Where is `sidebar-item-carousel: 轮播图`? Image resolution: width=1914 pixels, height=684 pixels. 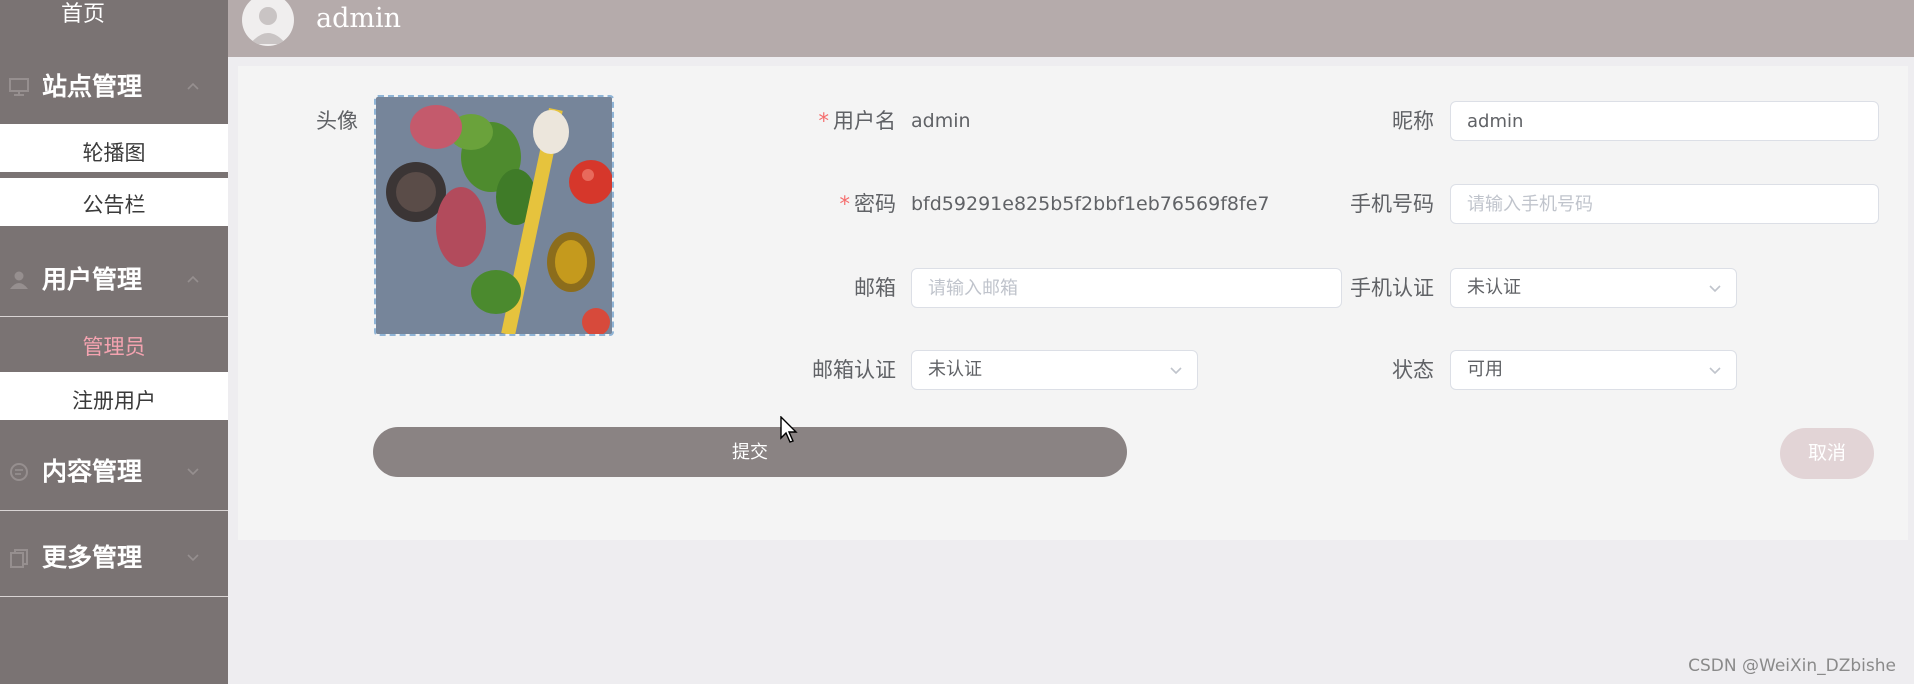 sidebar-item-carousel: 轮播图 is located at coordinates (114, 148).